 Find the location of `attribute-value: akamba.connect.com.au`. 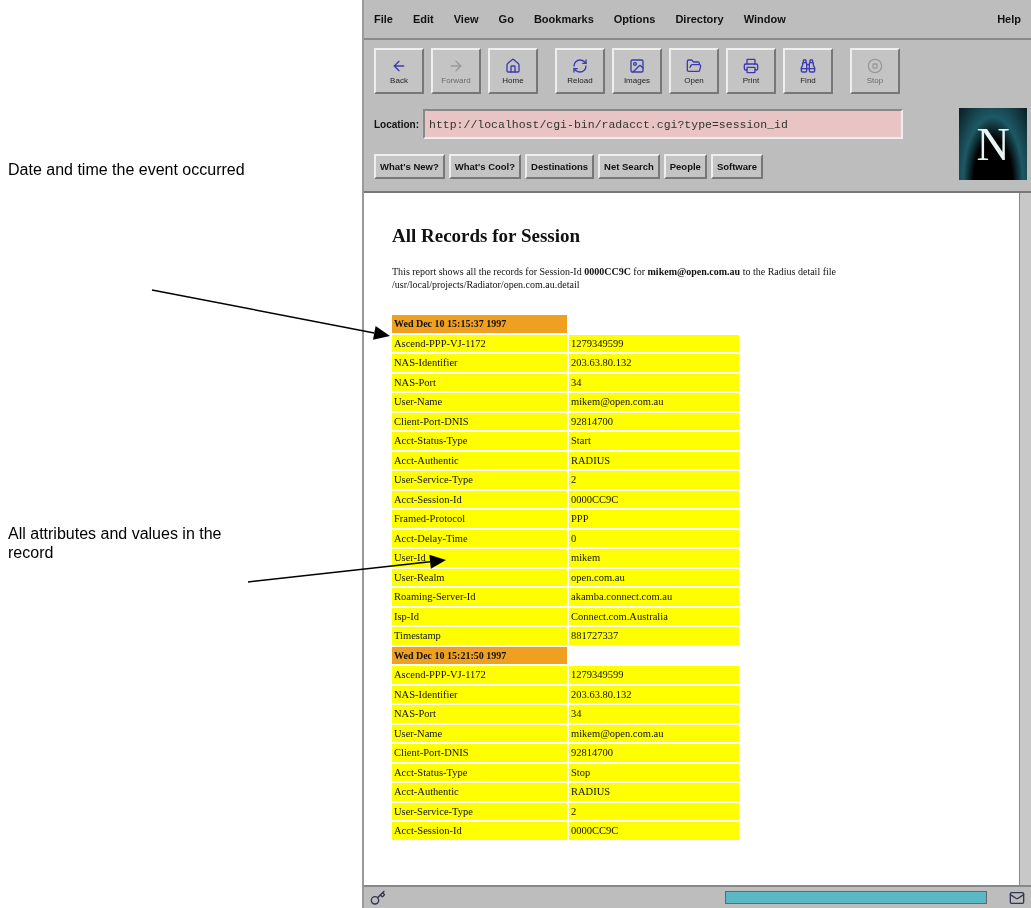

attribute-value: akamba.connect.com.au is located at coordinates (654, 597).